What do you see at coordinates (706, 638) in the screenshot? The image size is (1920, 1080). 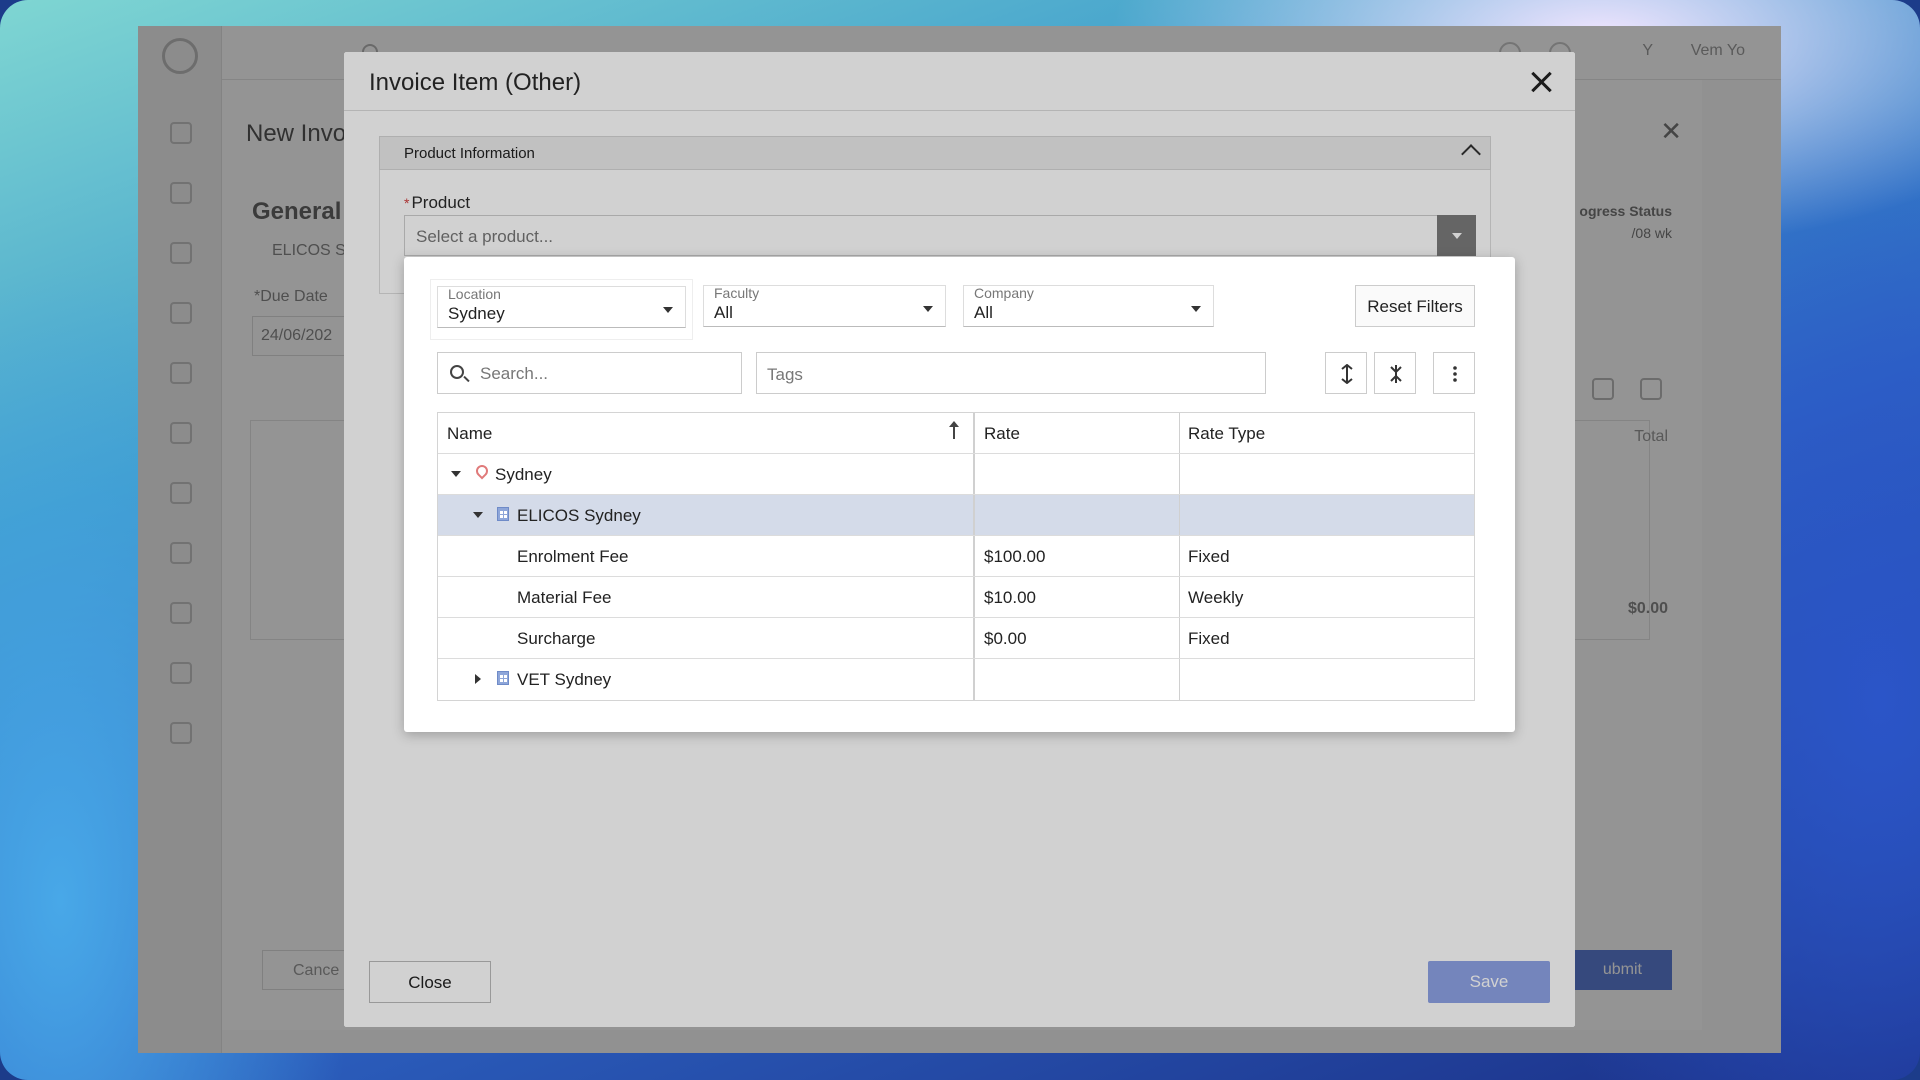 I see `row-name-cell: Surcharge` at bounding box center [706, 638].